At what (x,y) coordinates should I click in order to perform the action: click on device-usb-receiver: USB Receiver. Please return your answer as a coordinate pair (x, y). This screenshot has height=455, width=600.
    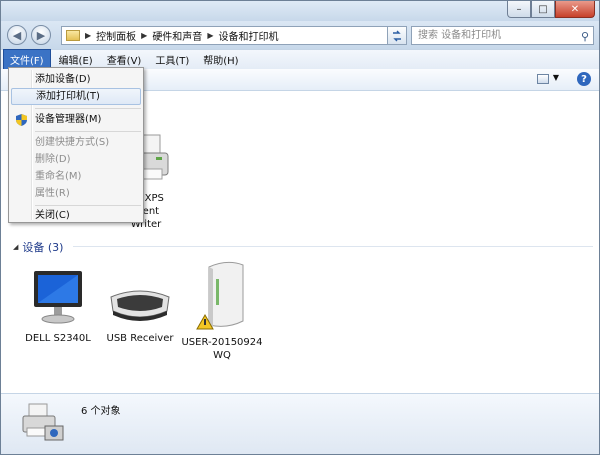
    Looking at the image, I should click on (140, 306).